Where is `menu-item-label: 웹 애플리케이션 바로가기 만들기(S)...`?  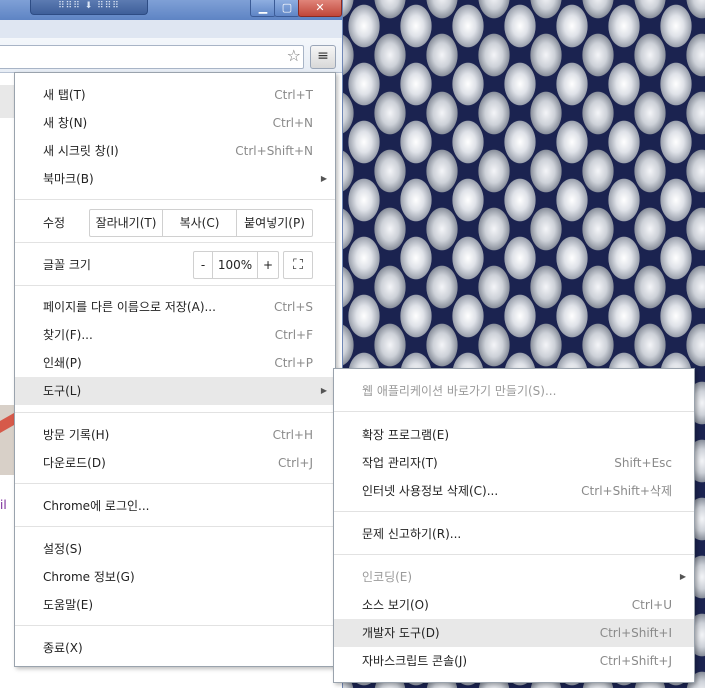 menu-item-label: 웹 애플리케이션 바로가기 만들기(S)... is located at coordinates (459, 391).